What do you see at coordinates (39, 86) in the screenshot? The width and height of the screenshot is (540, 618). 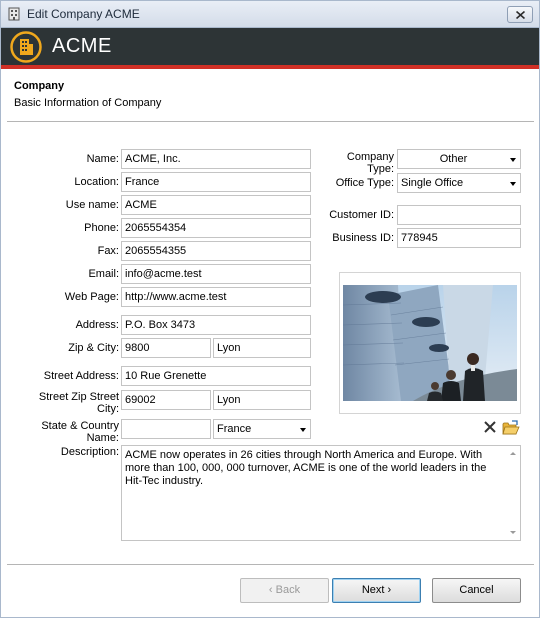 I see `section-title: Company` at bounding box center [39, 86].